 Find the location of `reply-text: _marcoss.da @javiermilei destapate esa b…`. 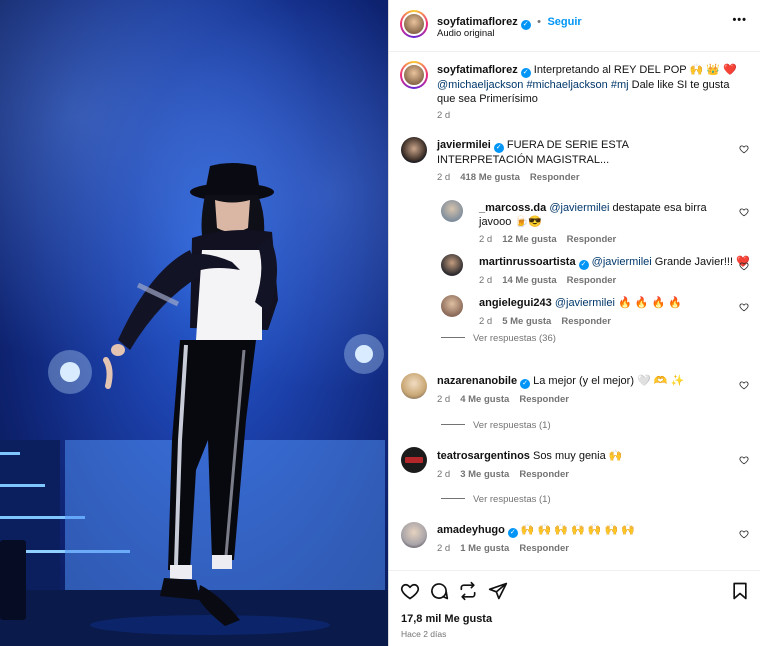

reply-text: _marcoss.da @javiermilei destapate esa b… is located at coordinates (603, 215).